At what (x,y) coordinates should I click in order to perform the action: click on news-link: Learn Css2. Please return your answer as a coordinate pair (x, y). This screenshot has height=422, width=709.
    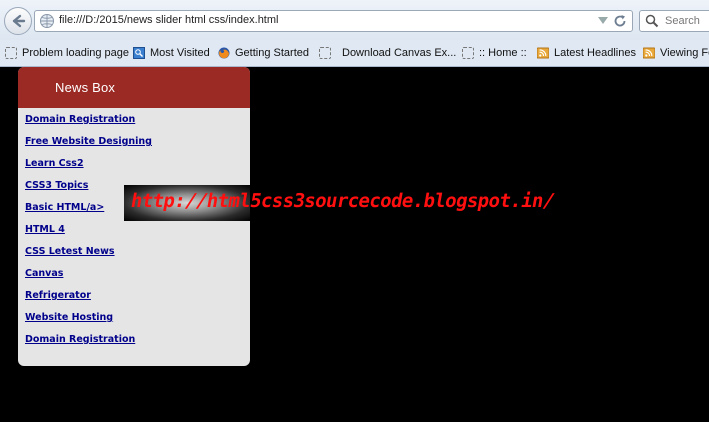
    Looking at the image, I should click on (135, 168).